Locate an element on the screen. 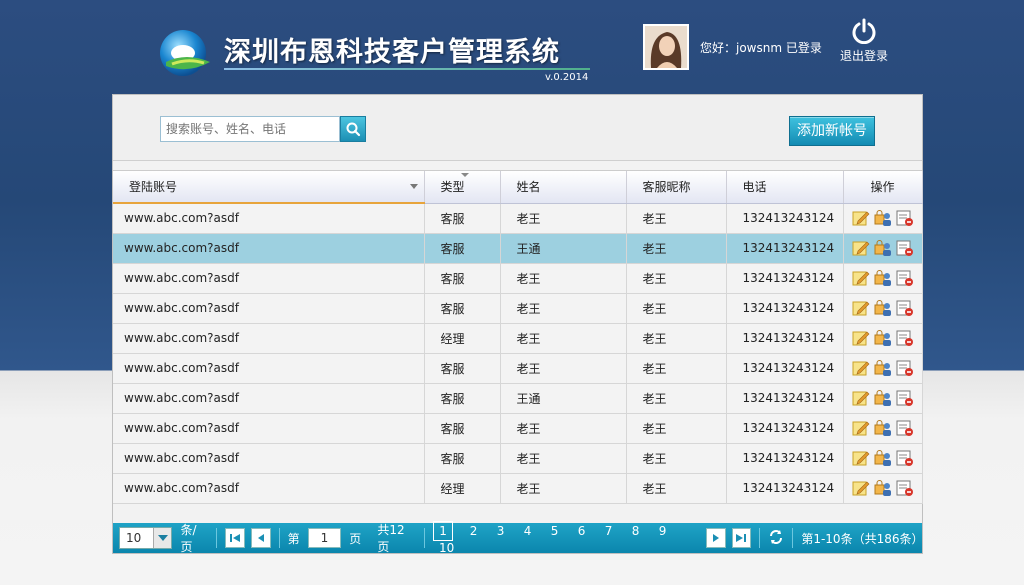 Image resolution: width=1024 pixels, height=585 pixels. cell-name: 老王 is located at coordinates (563, 278).